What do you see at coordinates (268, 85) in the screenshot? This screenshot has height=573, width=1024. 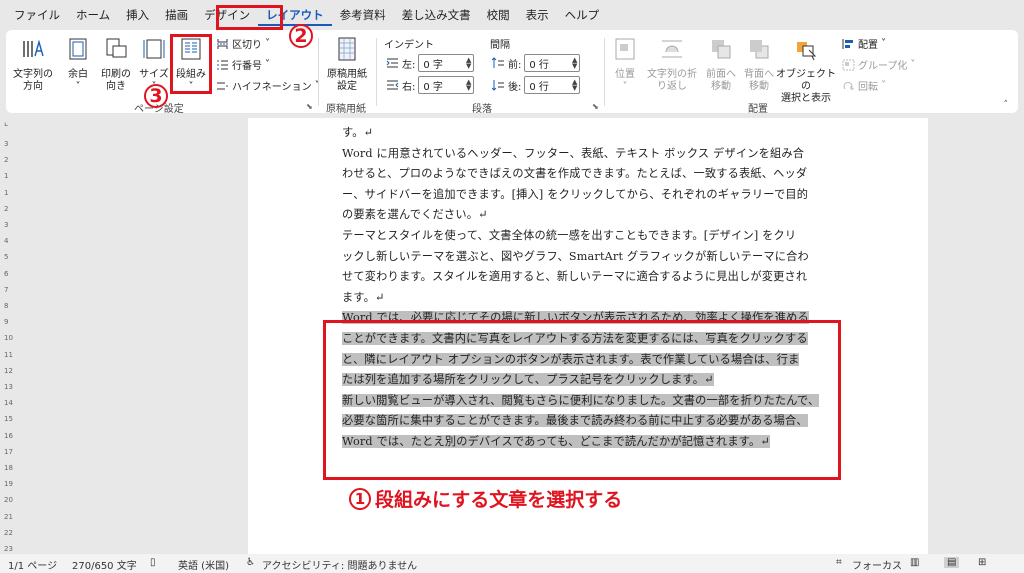 I see `hyphenation-button: ハイフネーション˅` at bounding box center [268, 85].